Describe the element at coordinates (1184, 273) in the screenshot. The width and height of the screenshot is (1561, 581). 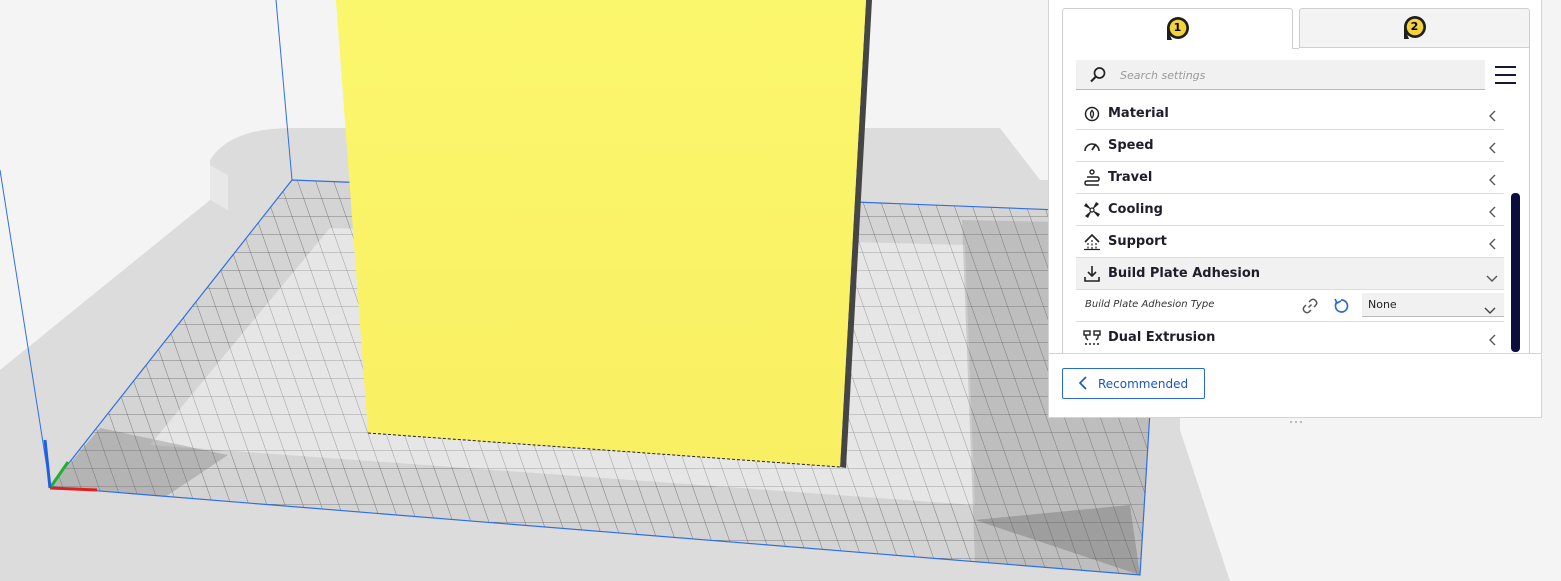
I see `category-label: Build Plate Adhesion` at that location.